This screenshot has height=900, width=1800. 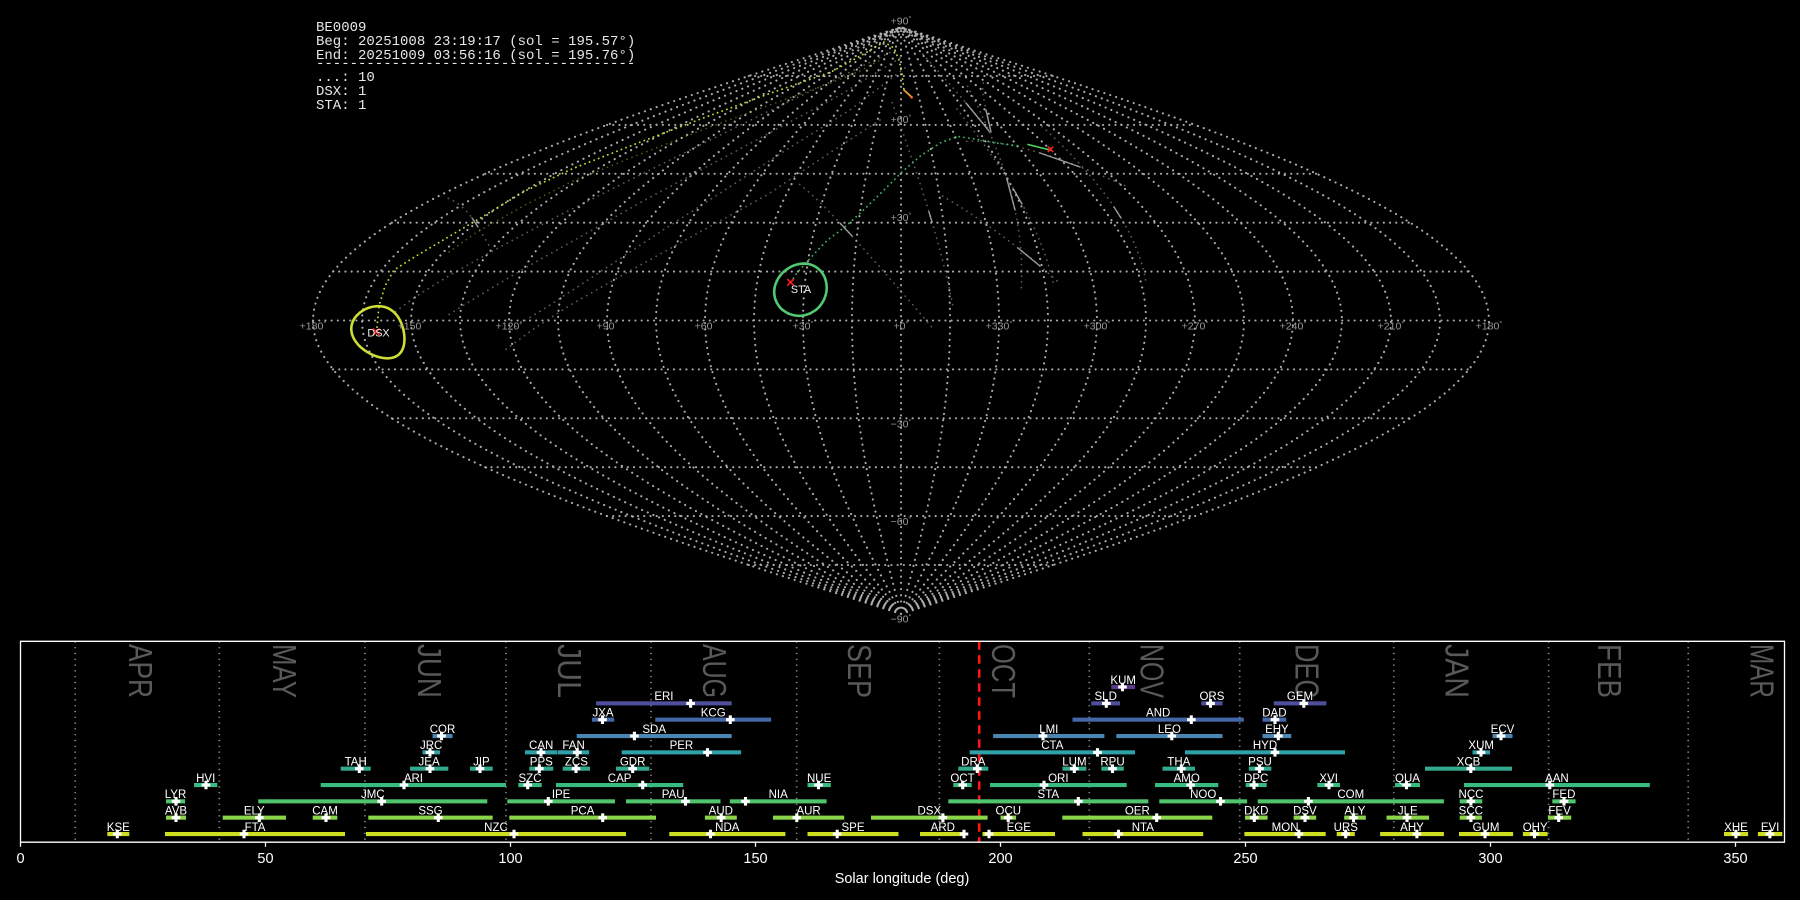 What do you see at coordinates (602, 713) in the screenshot?
I see `svg-text: JXA` at bounding box center [602, 713].